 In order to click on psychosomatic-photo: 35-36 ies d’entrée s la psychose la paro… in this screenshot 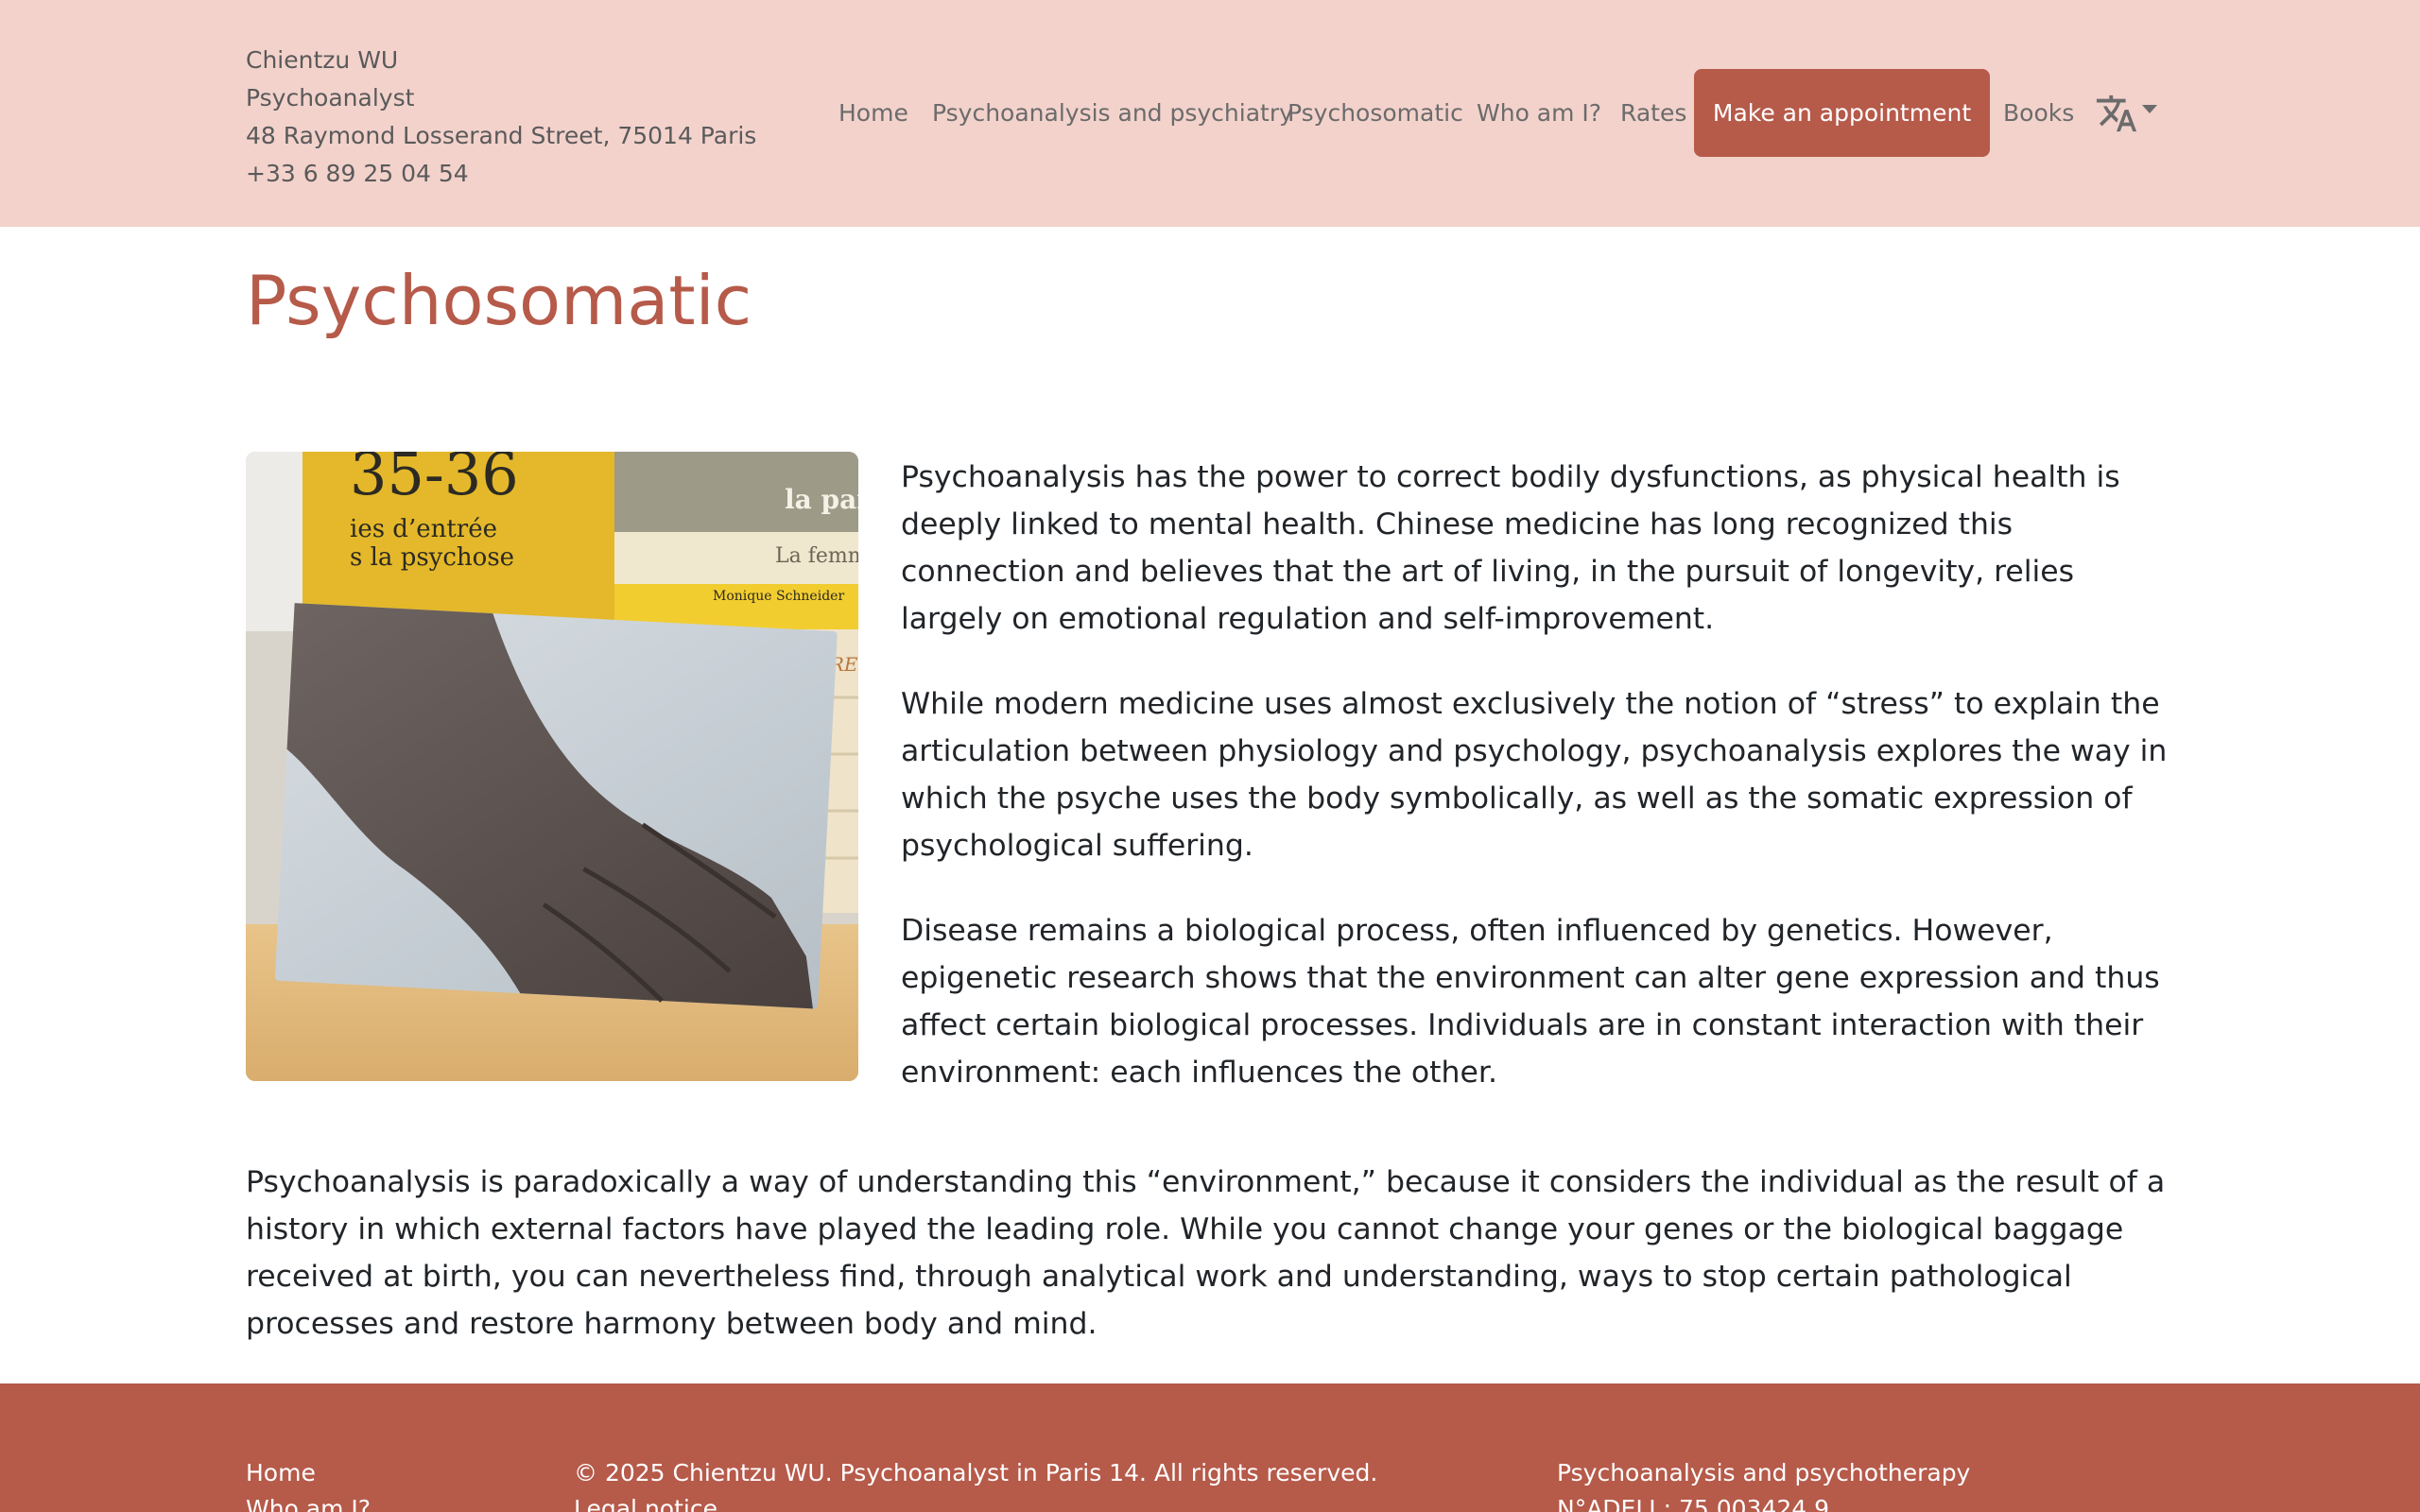, I will do `click(552, 766)`.